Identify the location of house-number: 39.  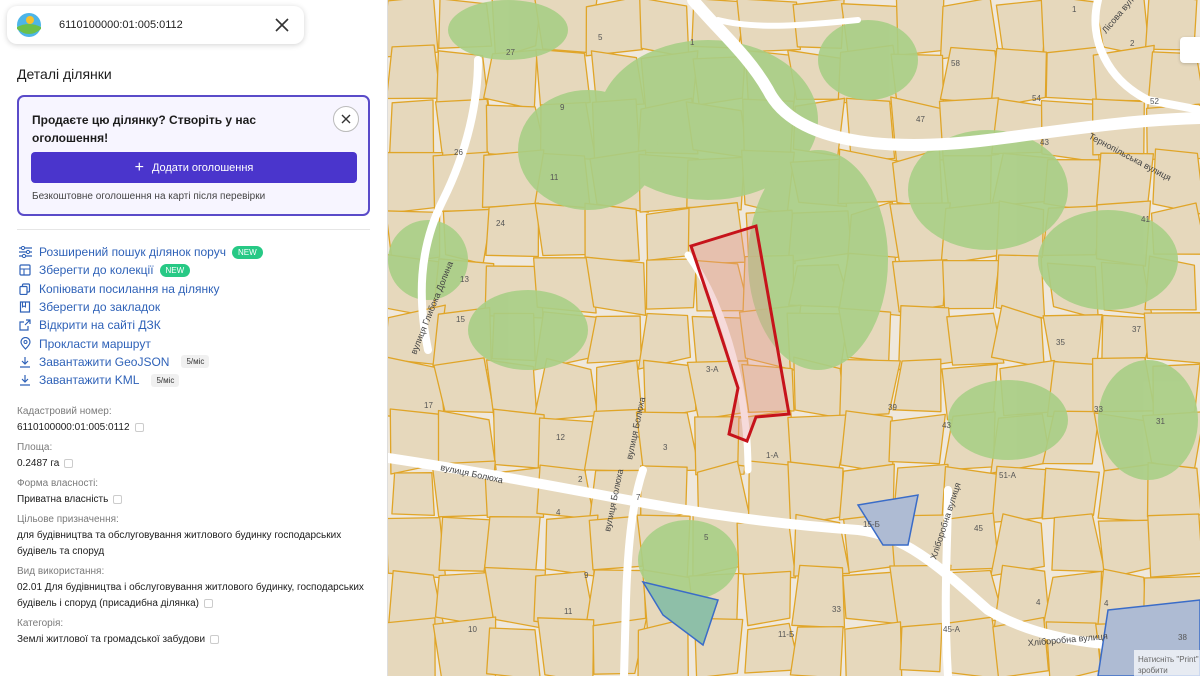
(892, 407).